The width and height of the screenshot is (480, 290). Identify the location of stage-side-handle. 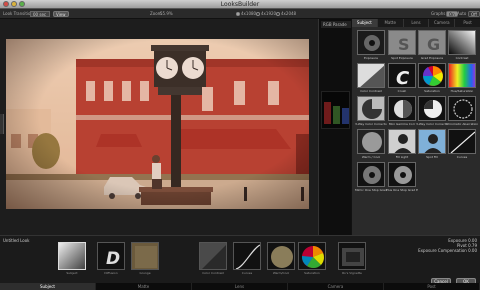
(2, 124).